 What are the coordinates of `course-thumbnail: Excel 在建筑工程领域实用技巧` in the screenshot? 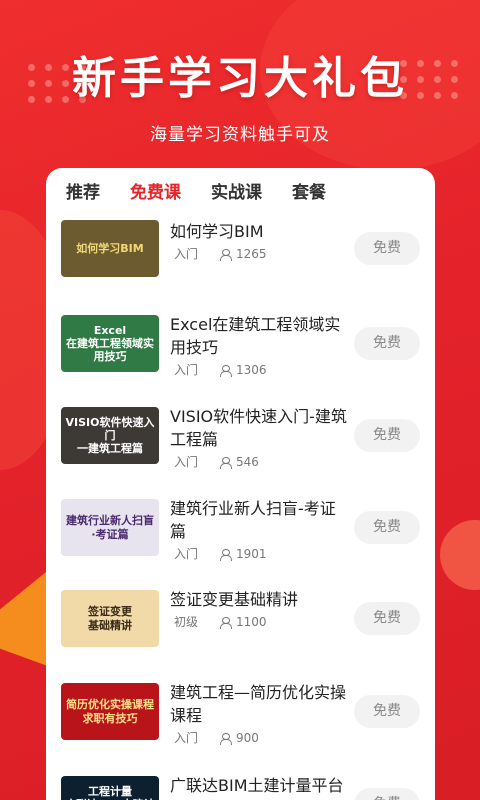 It's located at (110, 343).